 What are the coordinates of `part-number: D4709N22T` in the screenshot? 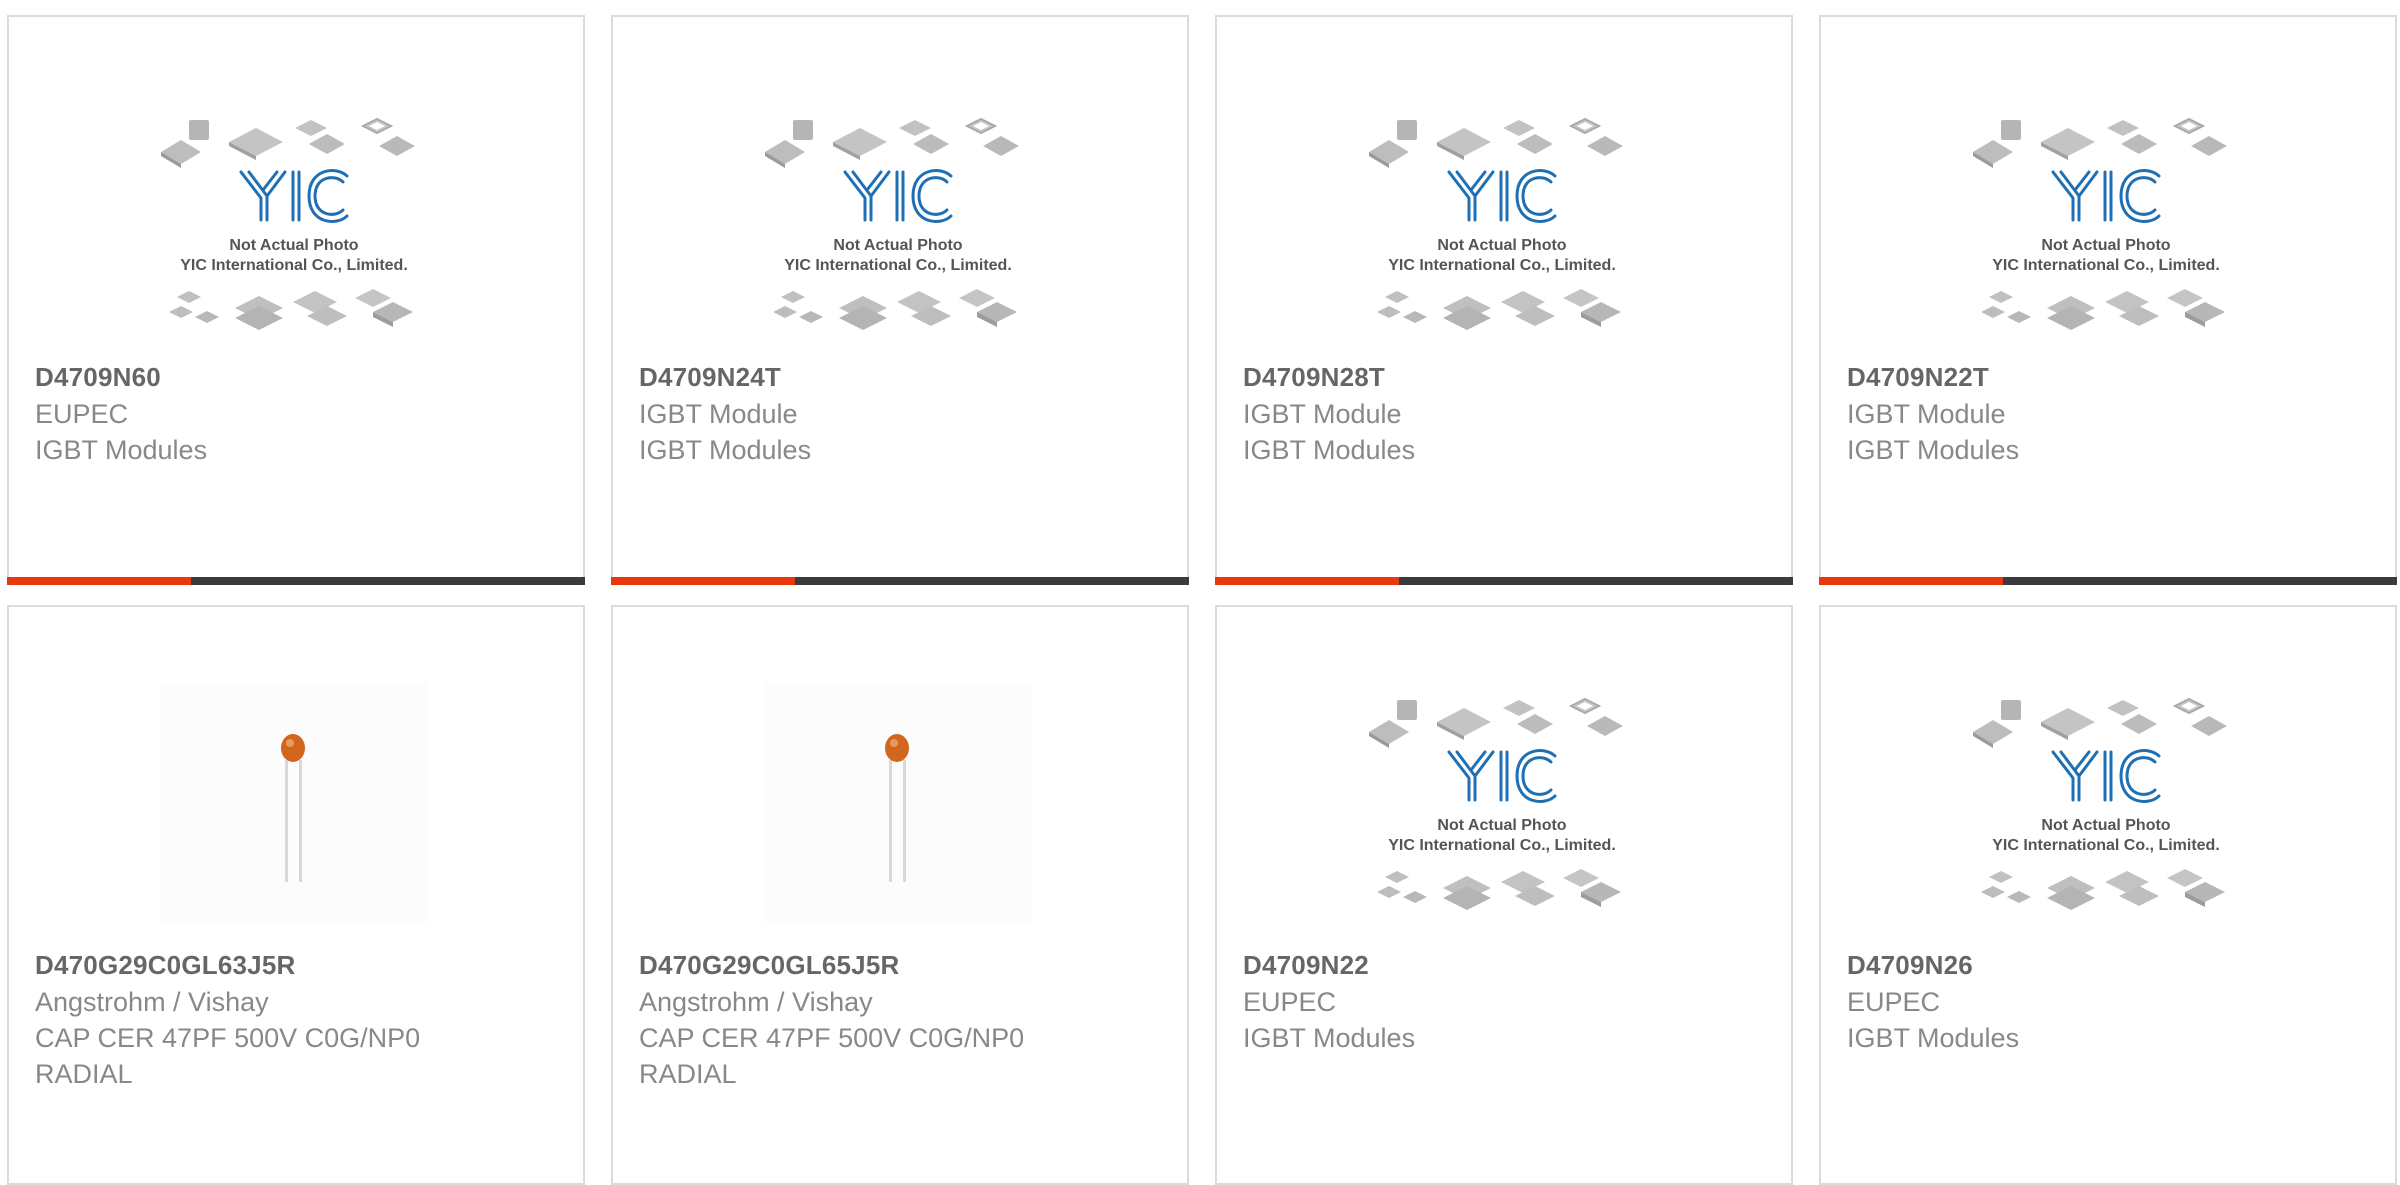 It's located at (1918, 377).